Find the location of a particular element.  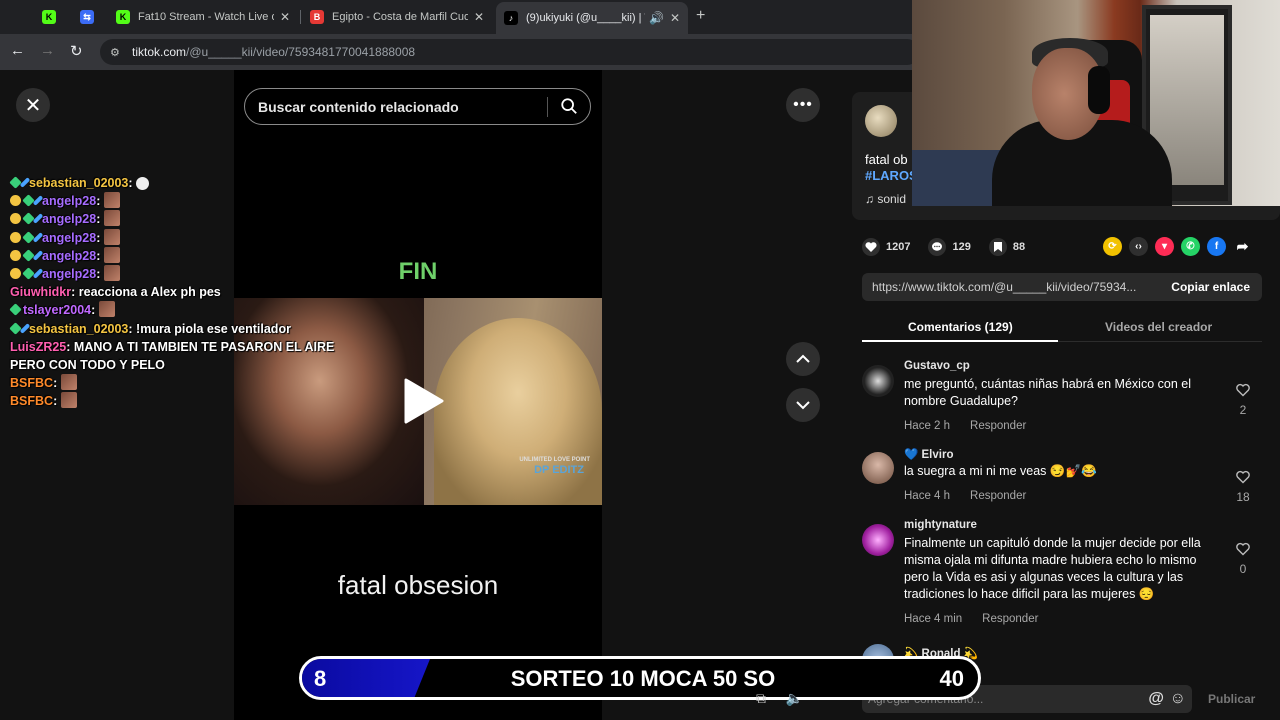

mention-icon: @ is located at coordinates (1156, 699).